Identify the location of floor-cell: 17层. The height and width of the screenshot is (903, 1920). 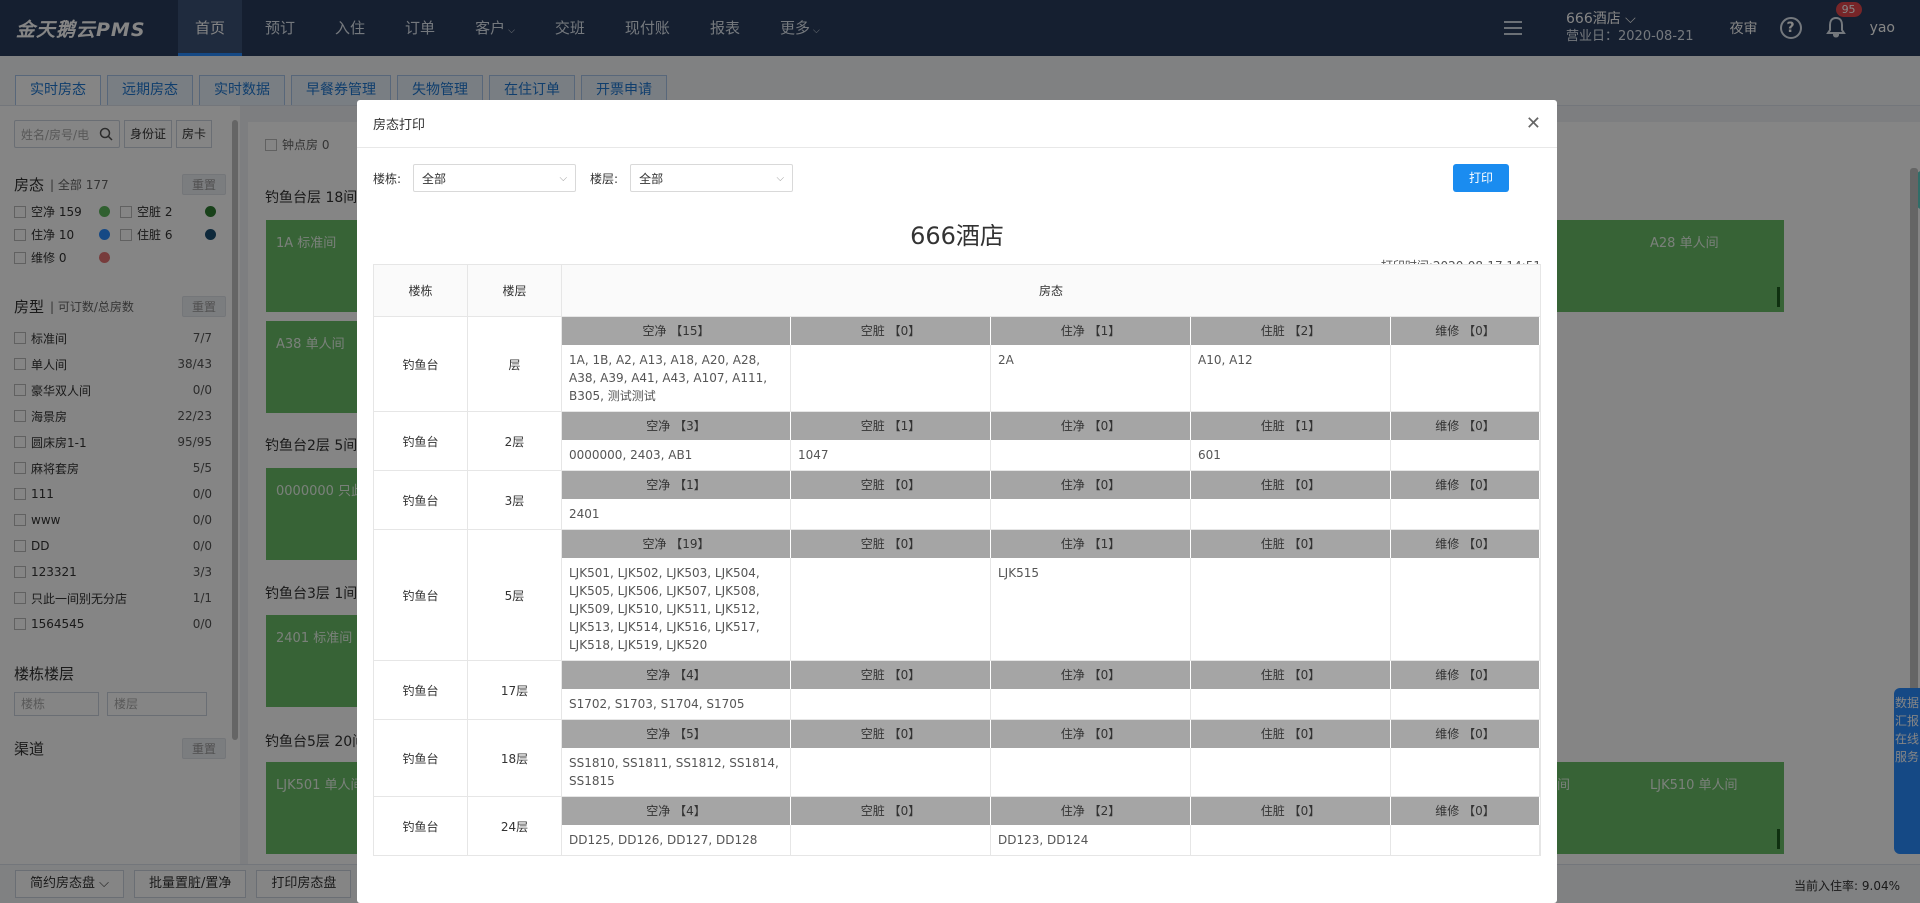
(514, 690).